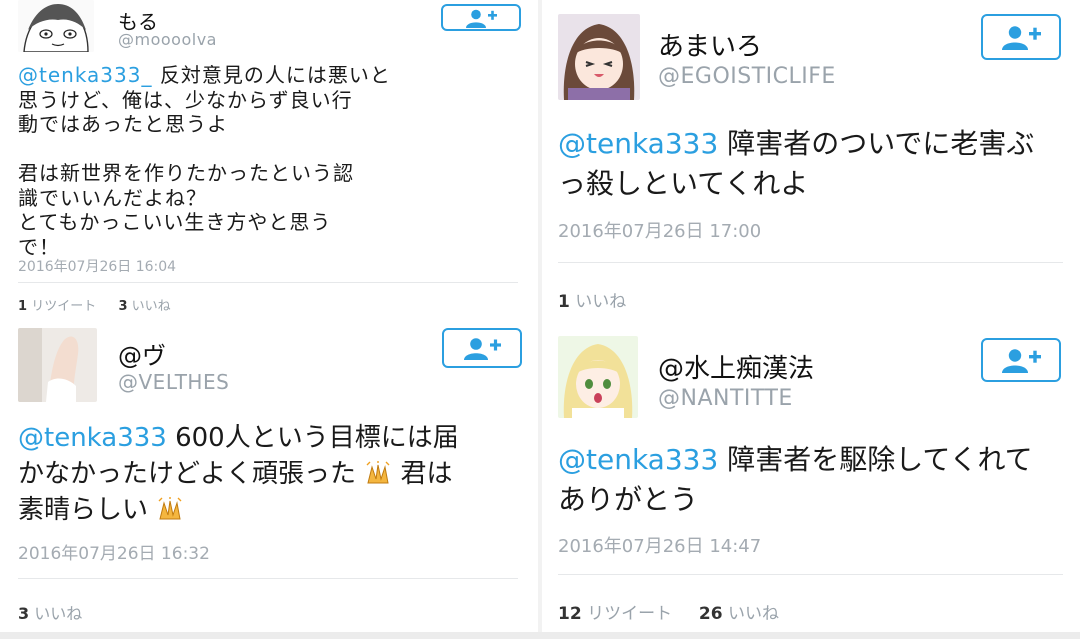  What do you see at coordinates (880, 459) in the screenshot?
I see `tweet-line: 障害者を駆除してくれて` at bounding box center [880, 459].